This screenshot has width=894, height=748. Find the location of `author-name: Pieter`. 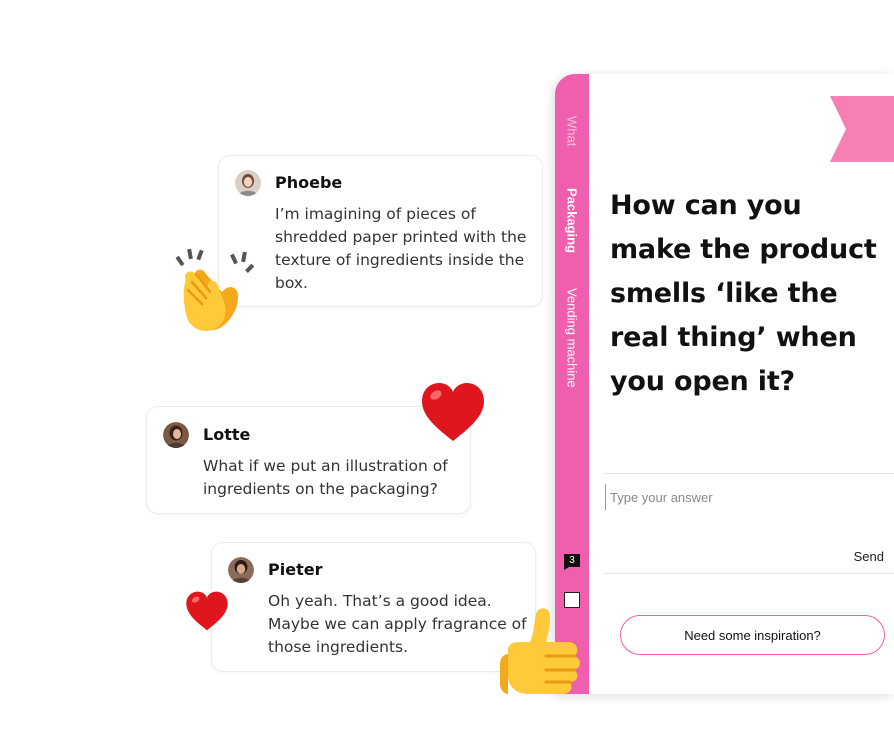

author-name: Pieter is located at coordinates (295, 569).